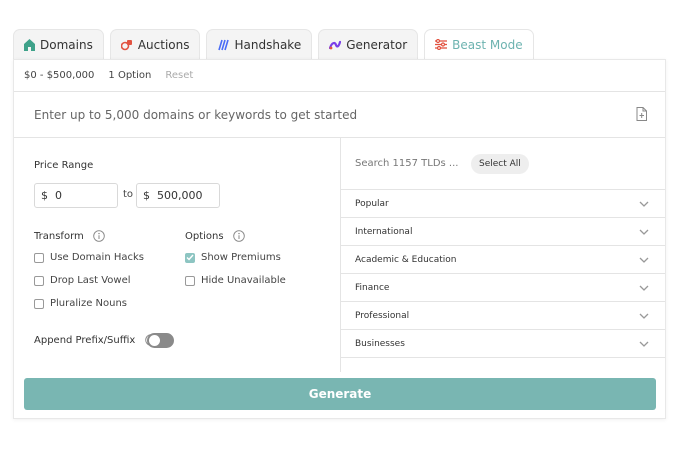 The image size is (680, 450). I want to click on price-summary: $0 - $500,000, so click(59, 75).